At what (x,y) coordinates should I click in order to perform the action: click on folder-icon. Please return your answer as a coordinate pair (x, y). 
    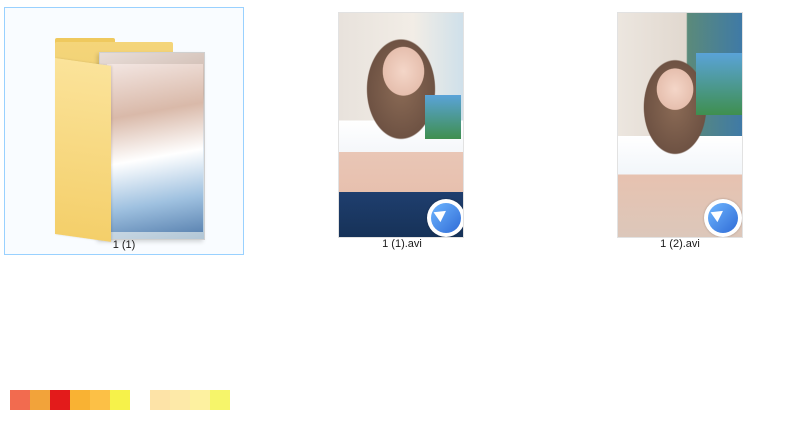
    Looking at the image, I should click on (129, 140).